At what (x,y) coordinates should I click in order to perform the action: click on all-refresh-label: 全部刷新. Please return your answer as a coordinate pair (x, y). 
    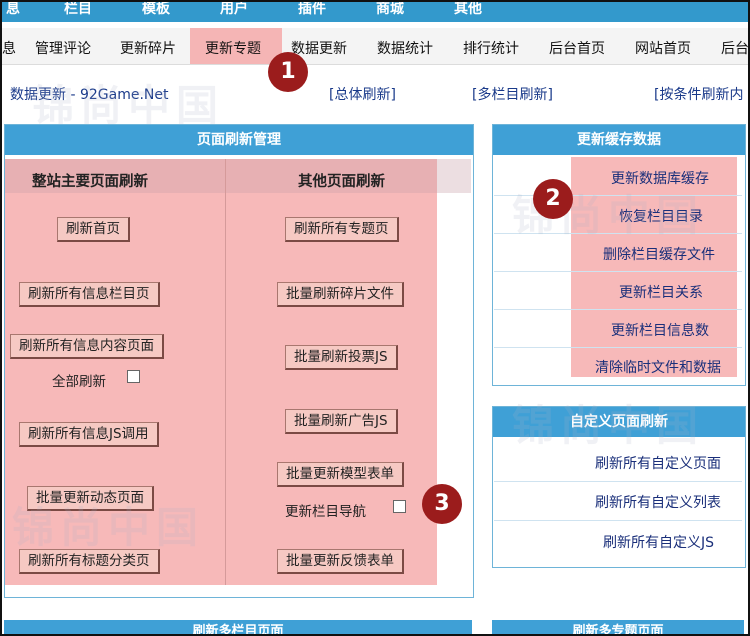
    Looking at the image, I should click on (79, 382).